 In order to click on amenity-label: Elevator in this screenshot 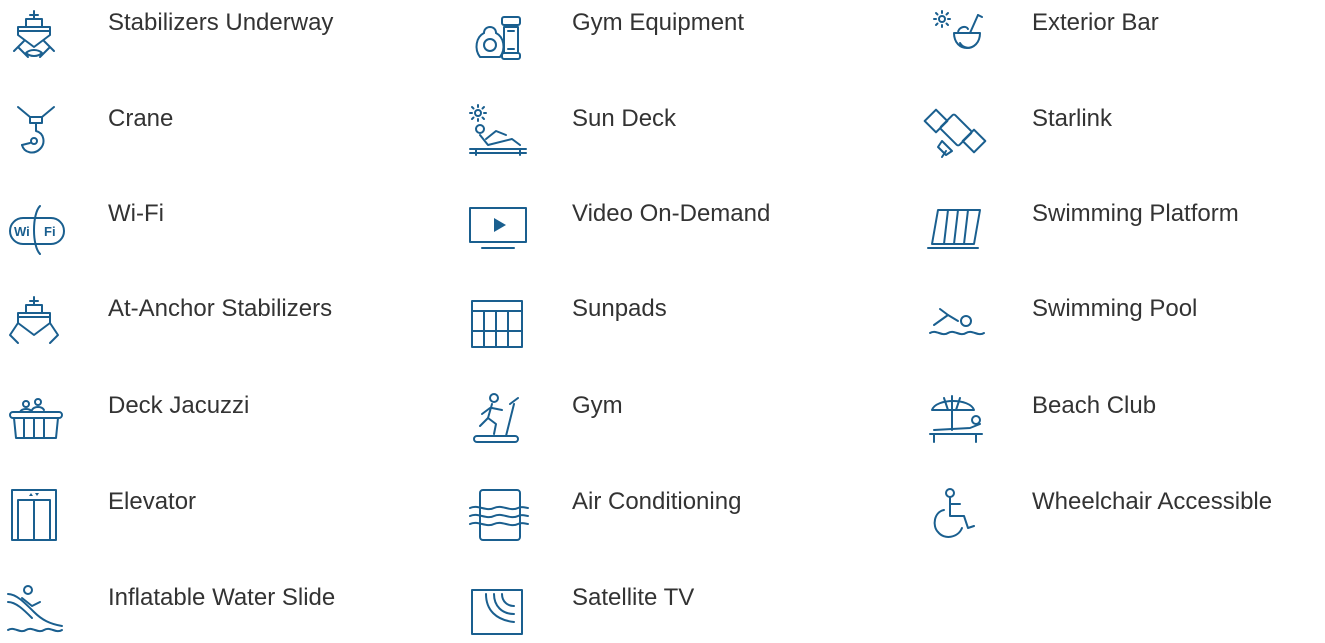, I will do `click(152, 502)`.